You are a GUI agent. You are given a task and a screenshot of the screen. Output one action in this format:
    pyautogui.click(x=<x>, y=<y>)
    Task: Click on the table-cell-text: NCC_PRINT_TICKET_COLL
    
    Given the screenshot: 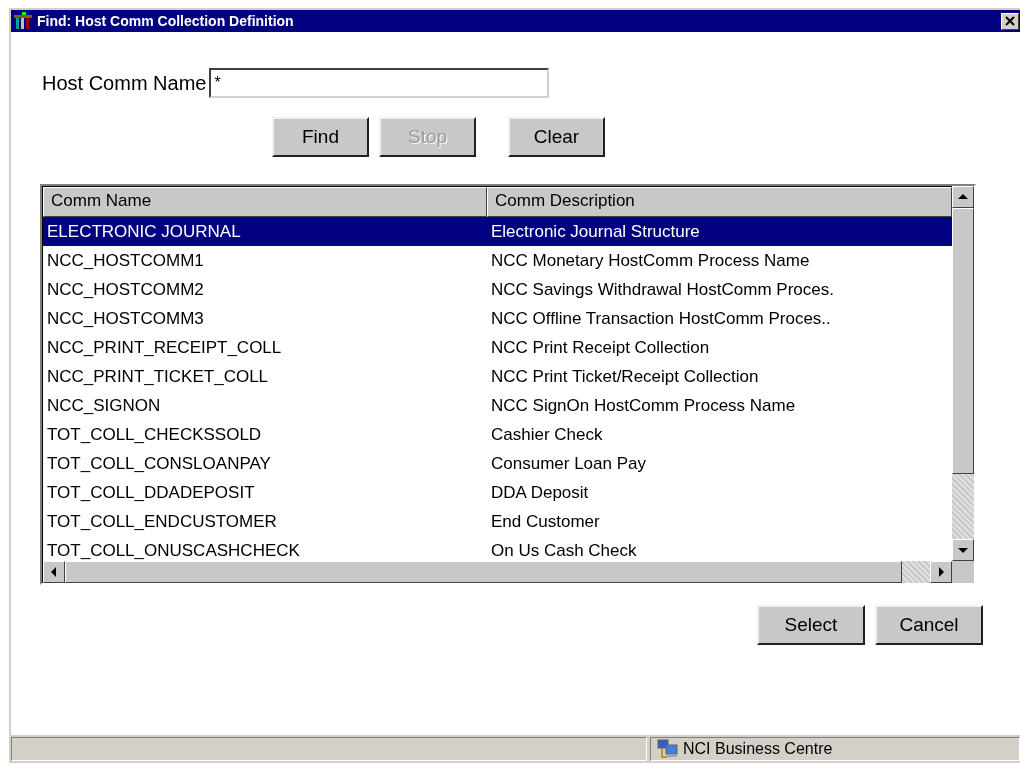 What is the action you would take?
    pyautogui.click(x=158, y=376)
    